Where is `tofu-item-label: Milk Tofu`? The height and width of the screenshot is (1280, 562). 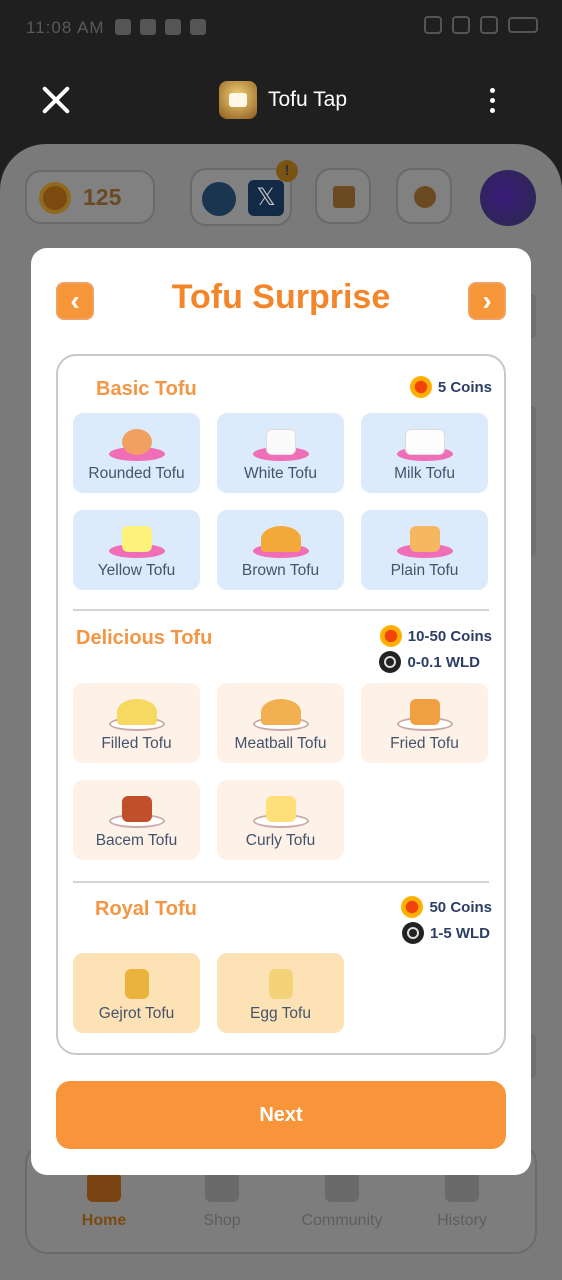
tofu-item-label: Milk Tofu is located at coordinates (424, 473).